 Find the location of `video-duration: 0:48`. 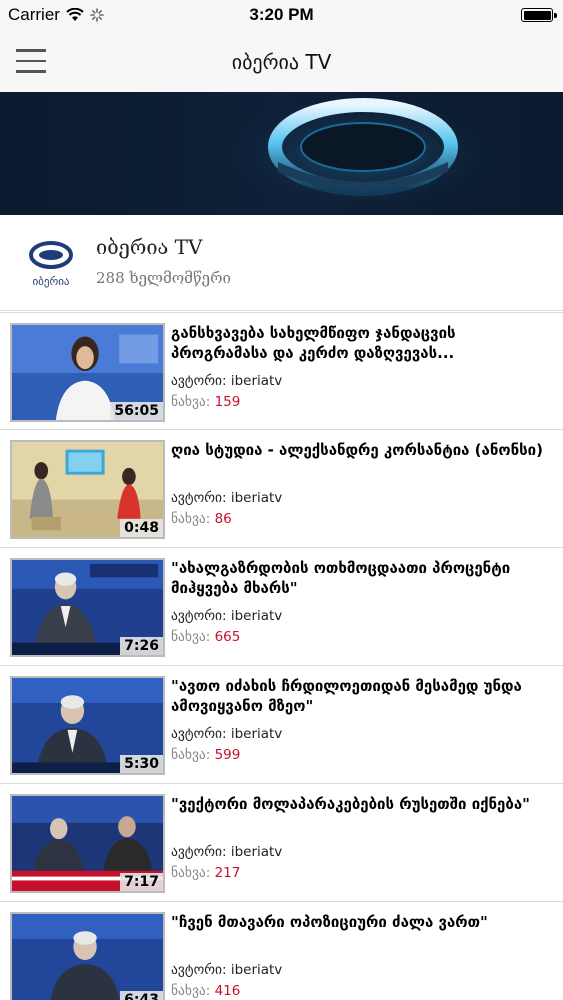

video-duration: 0:48 is located at coordinates (141, 528).